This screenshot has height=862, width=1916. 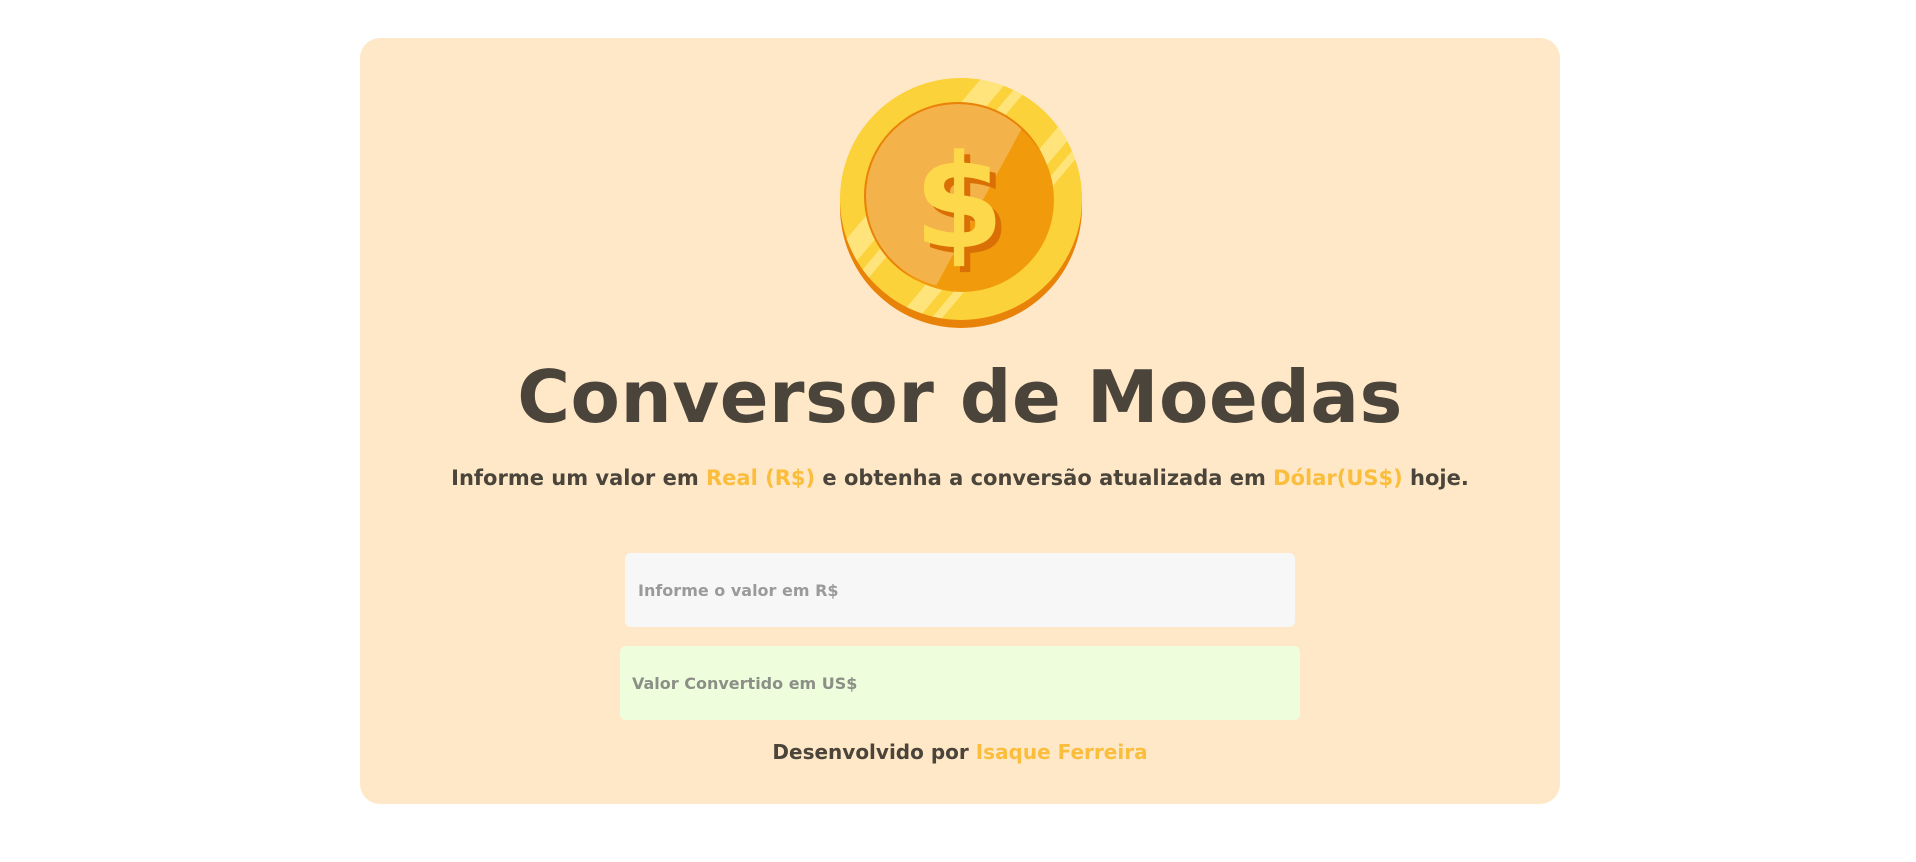 I want to click on subtitle-text: Informe um valor em, so click(x=579, y=478).